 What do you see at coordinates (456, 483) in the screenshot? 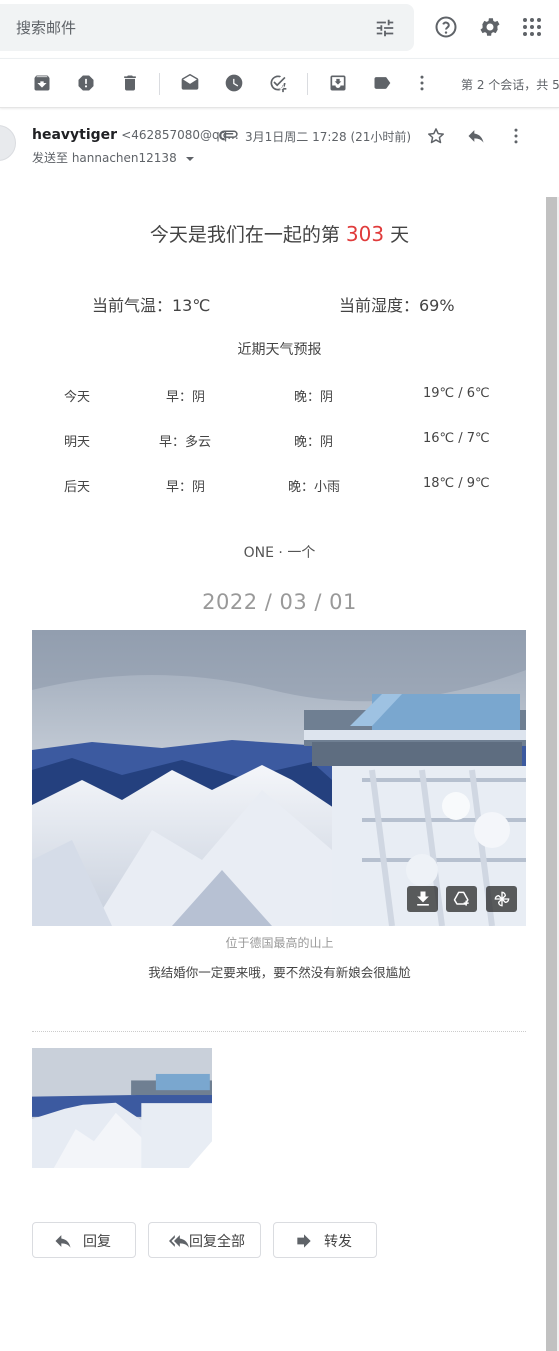
I see `forecast-range: 18℃ / 9℃` at bounding box center [456, 483].